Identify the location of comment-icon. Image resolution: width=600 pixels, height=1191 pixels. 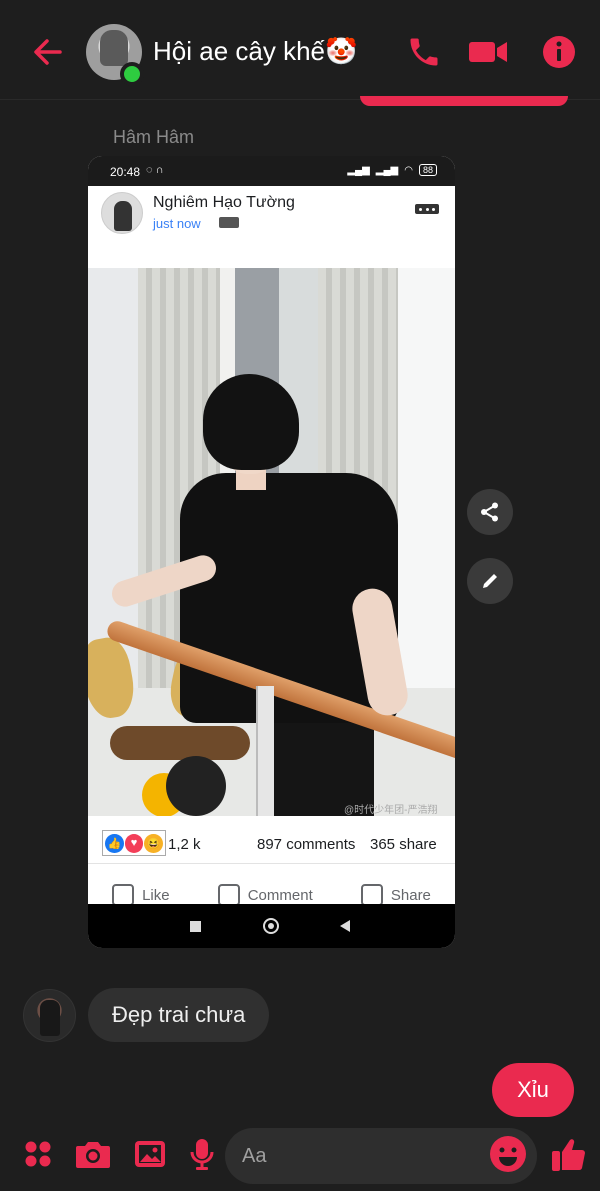
(228, 894).